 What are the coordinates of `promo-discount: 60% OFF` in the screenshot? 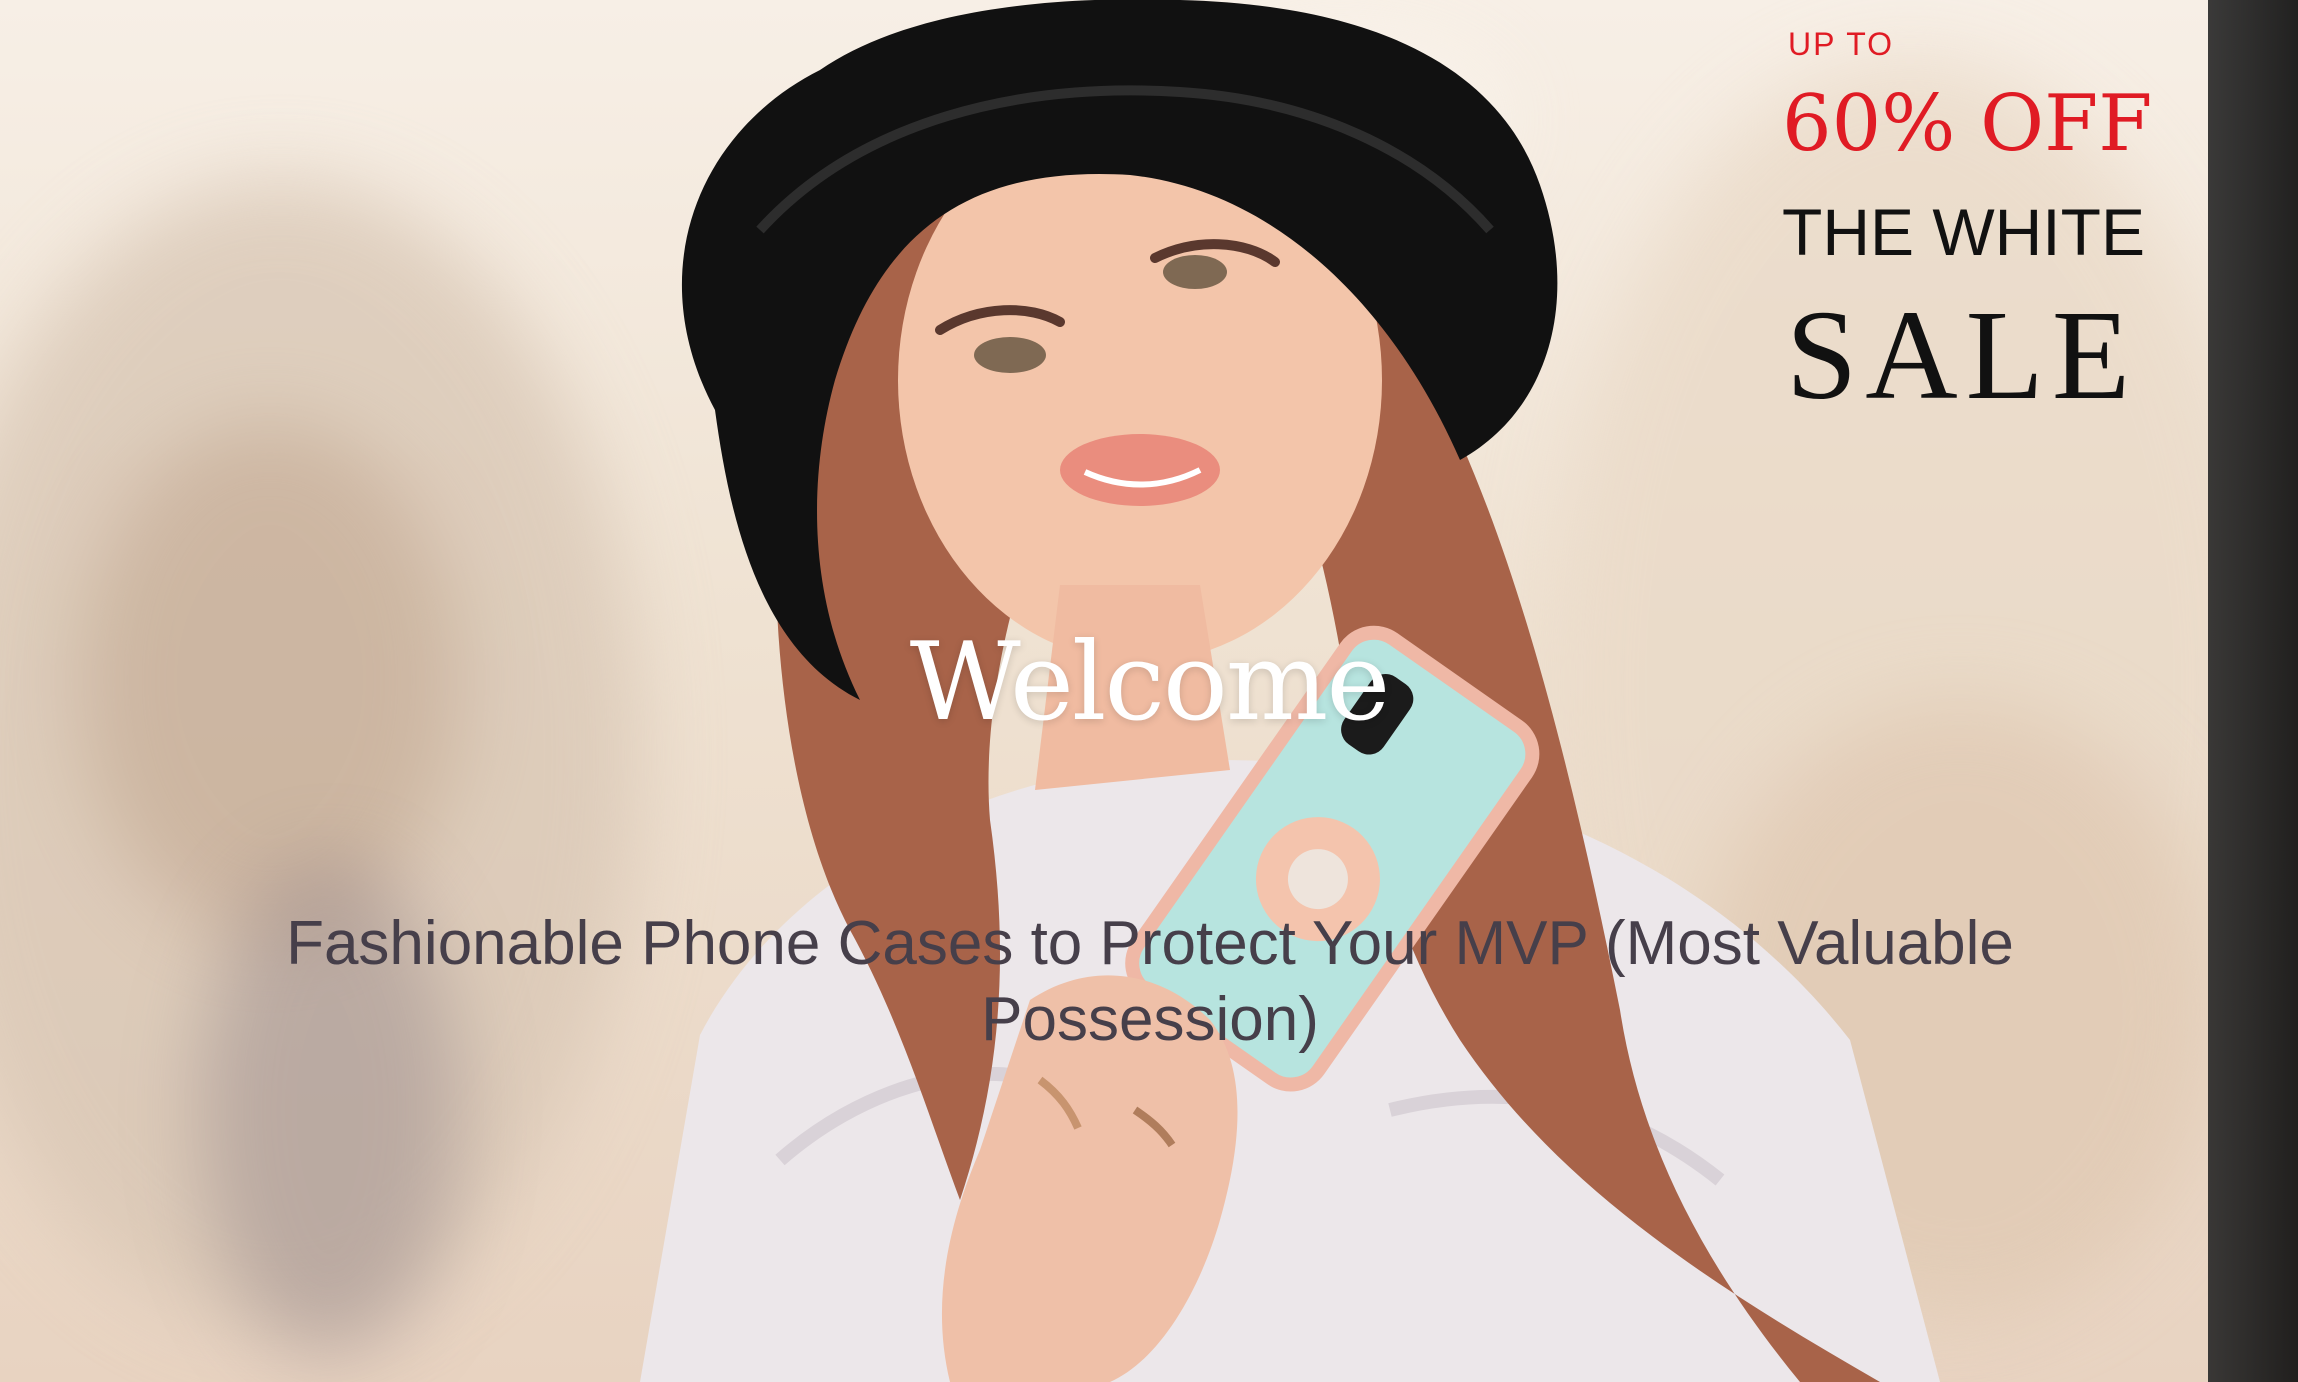 It's located at (1967, 124).